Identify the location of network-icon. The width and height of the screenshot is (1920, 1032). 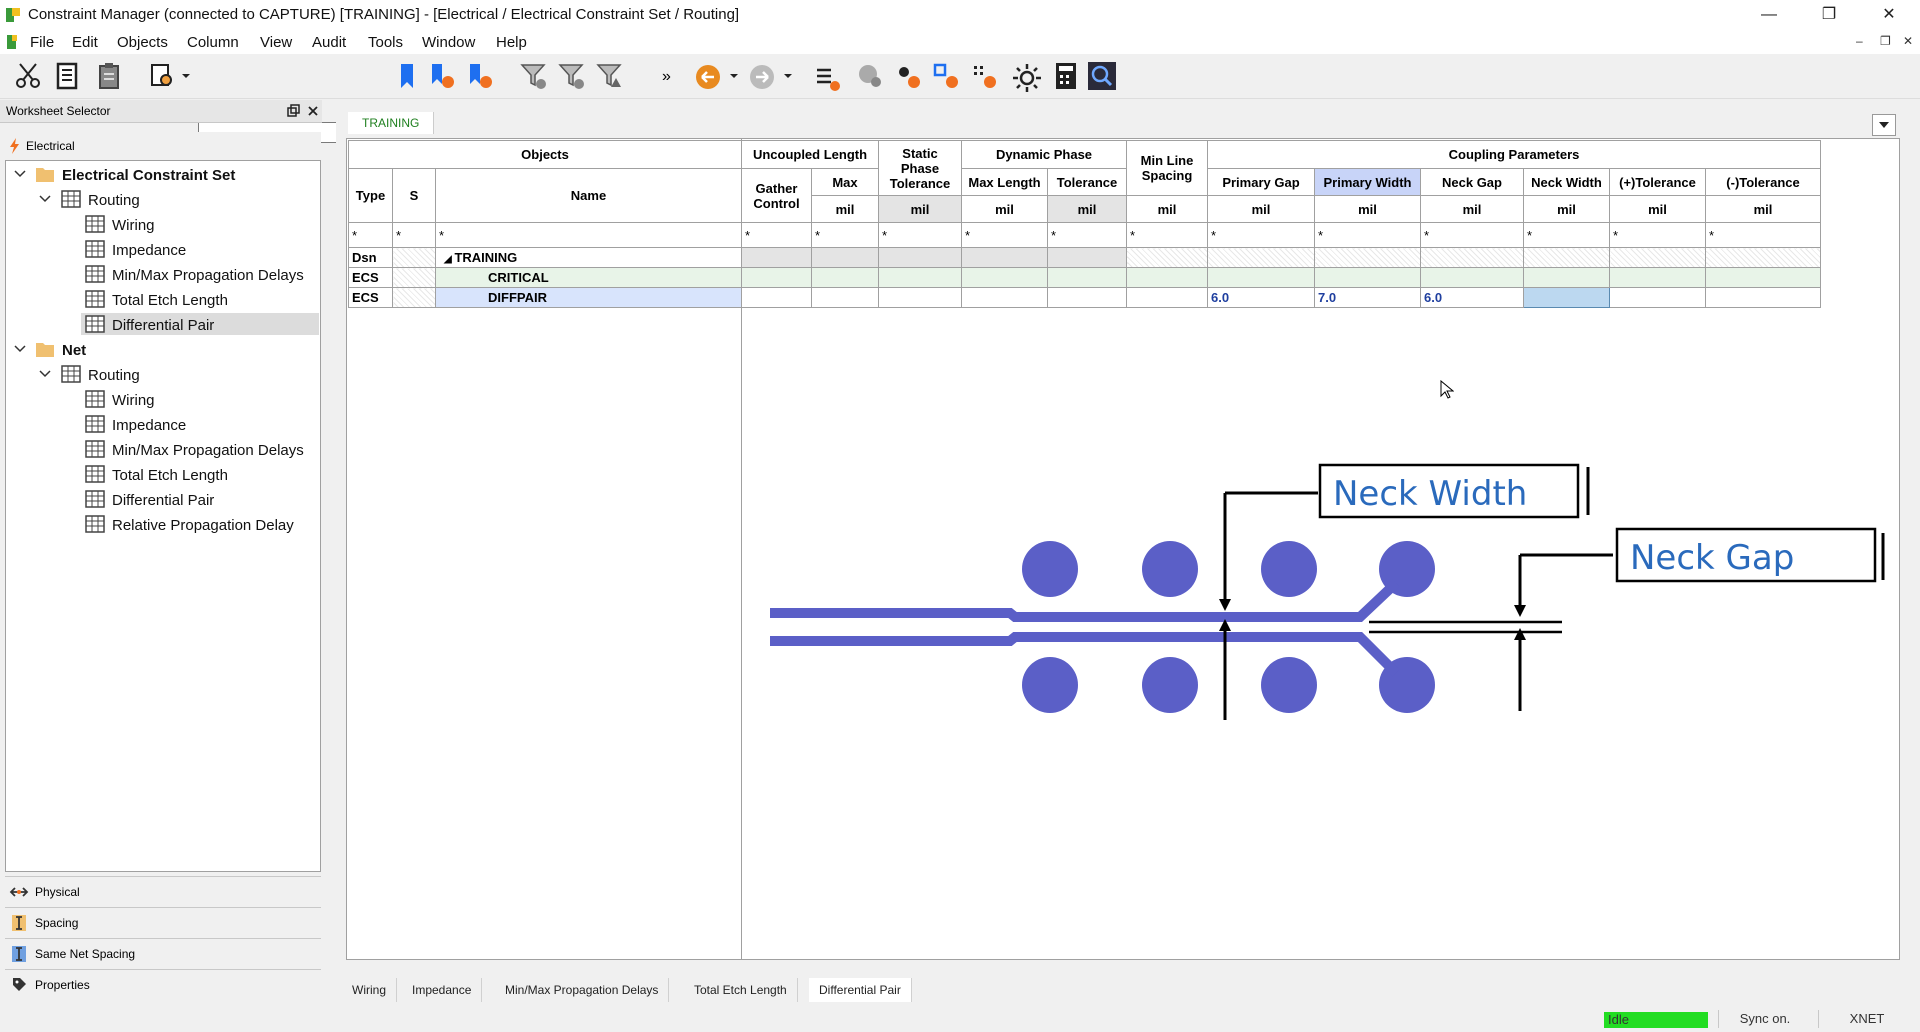
(946, 76).